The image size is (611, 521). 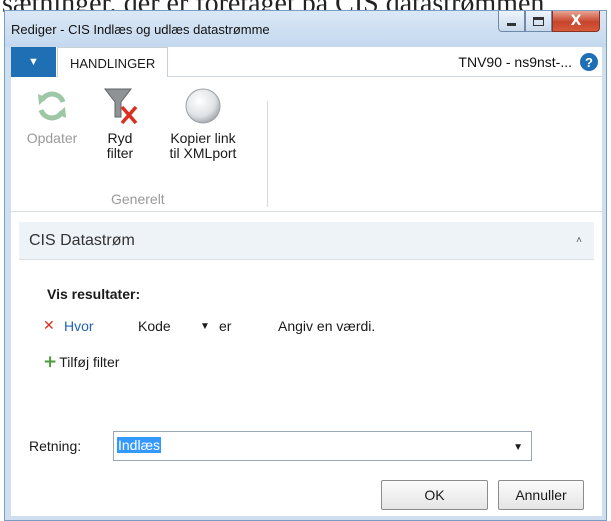 What do you see at coordinates (434, 495) in the screenshot?
I see `ok-button: OK` at bounding box center [434, 495].